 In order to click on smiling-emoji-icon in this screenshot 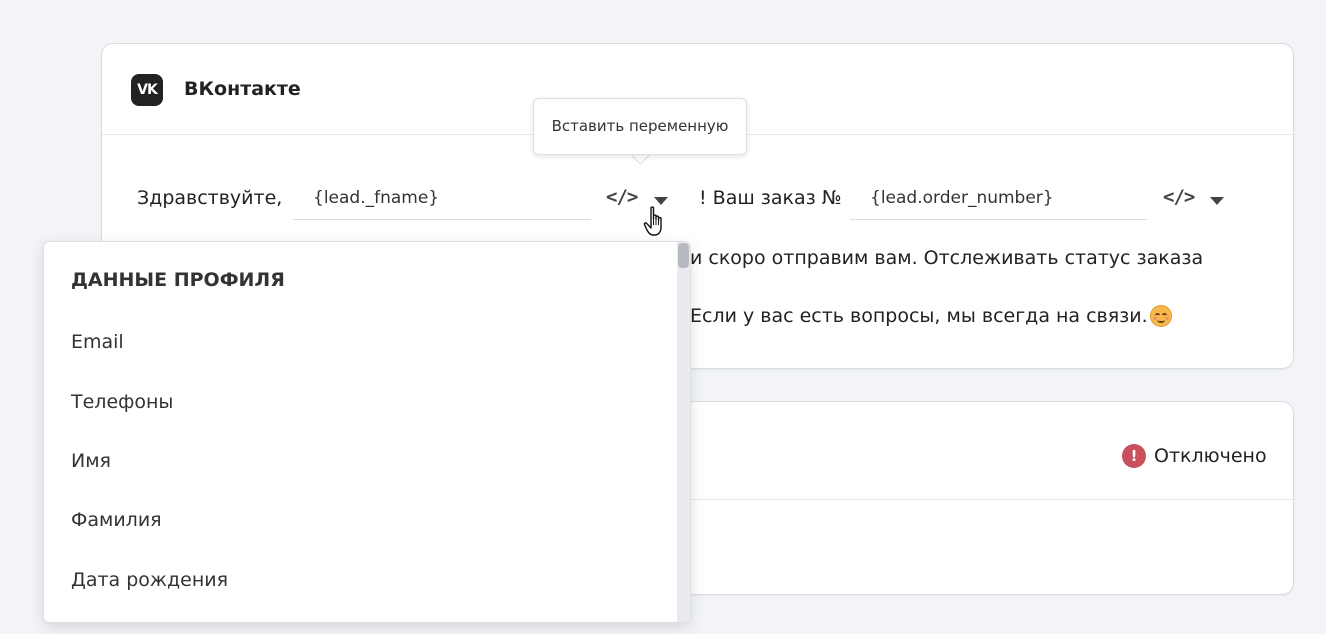, I will do `click(1161, 316)`.